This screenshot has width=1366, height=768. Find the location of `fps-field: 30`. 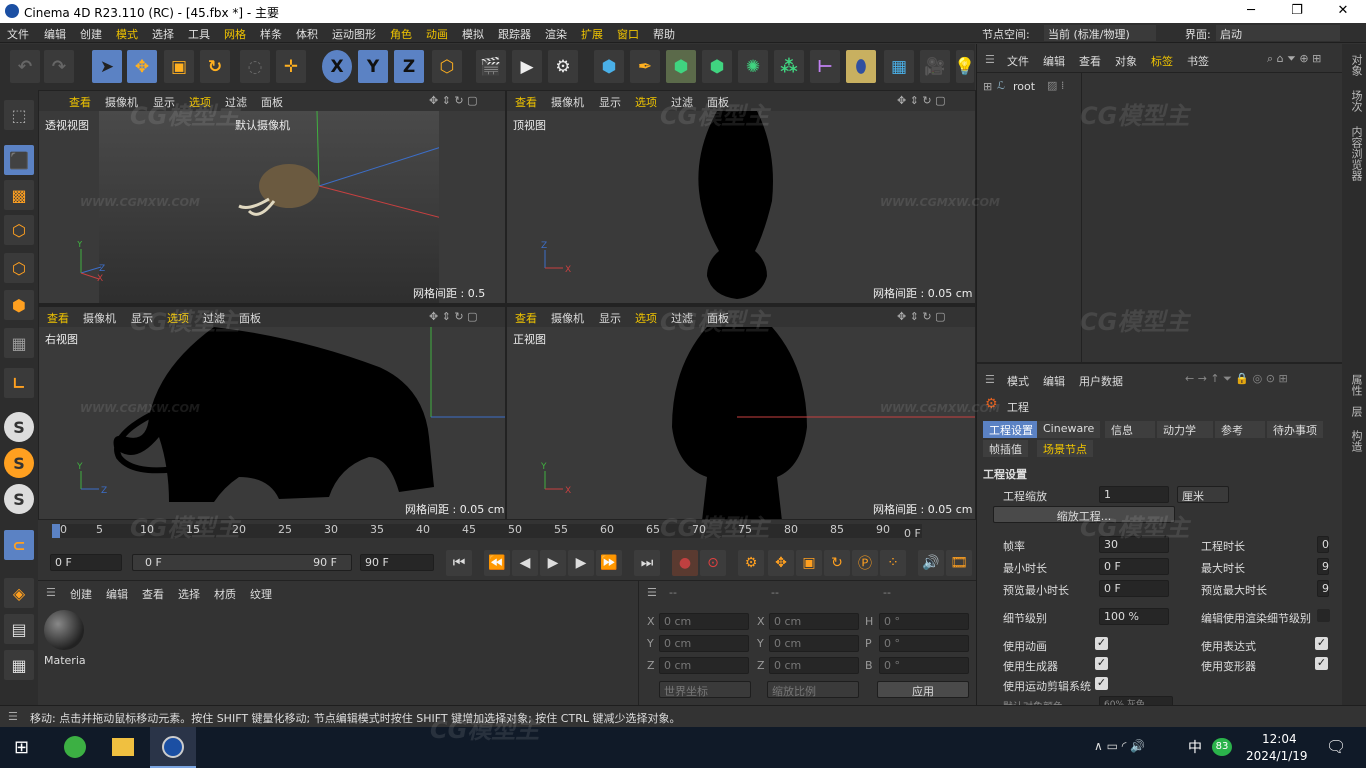

fps-field: 30 is located at coordinates (1134, 544).